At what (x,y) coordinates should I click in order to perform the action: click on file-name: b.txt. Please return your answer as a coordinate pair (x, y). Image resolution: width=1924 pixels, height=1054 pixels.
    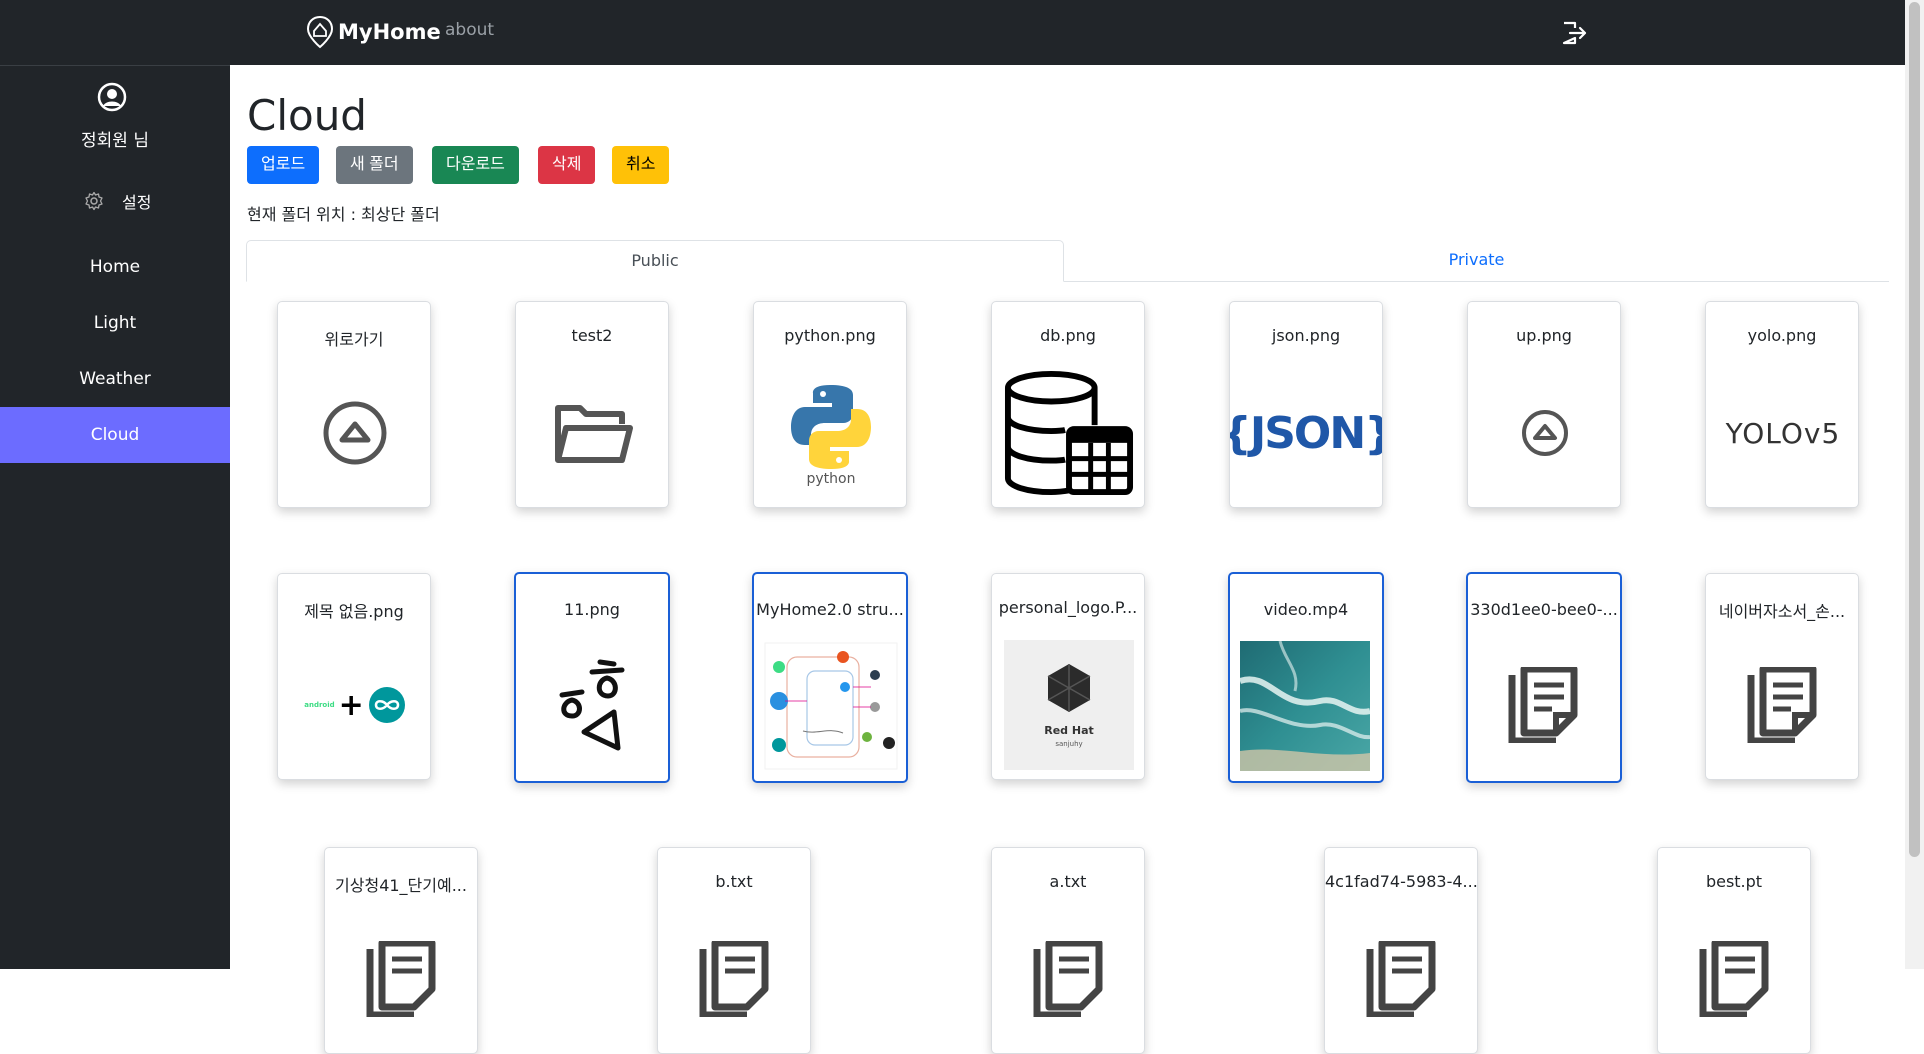
    Looking at the image, I should click on (734, 881).